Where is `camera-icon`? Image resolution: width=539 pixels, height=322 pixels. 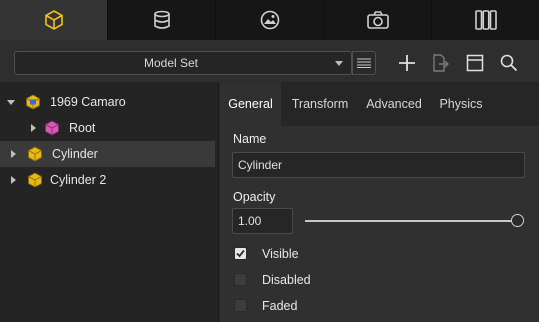
camera-icon is located at coordinates (377, 20).